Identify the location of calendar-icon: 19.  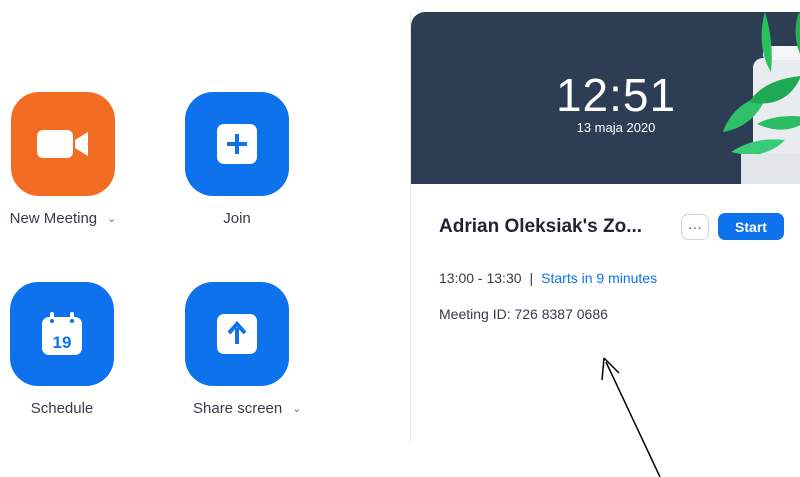
(62, 333).